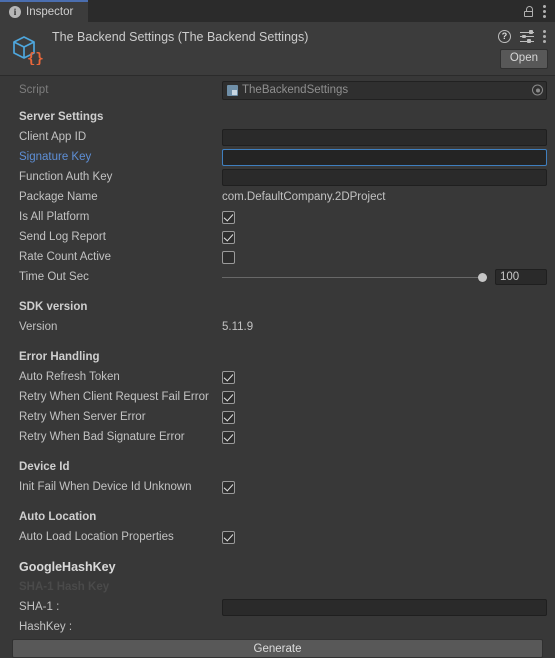 Image resolution: width=555 pixels, height=658 pixels. I want to click on row-retry-client-request-fail: Retry When Client Request Fail Error, so click(277, 397).